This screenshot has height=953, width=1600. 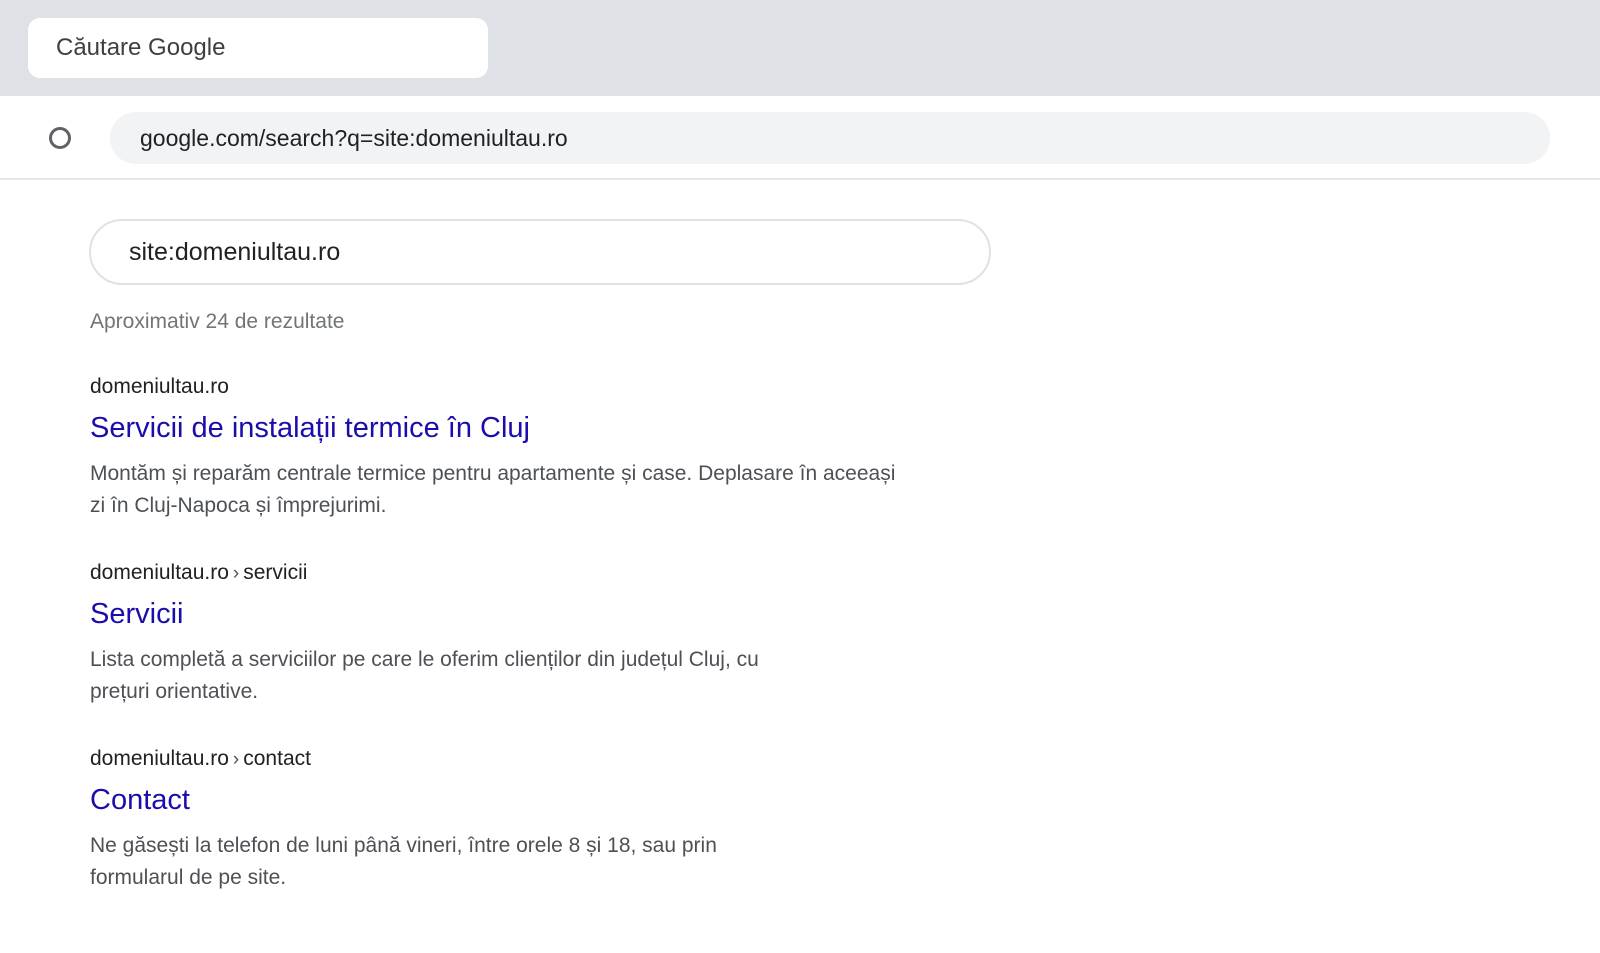 What do you see at coordinates (515, 614) in the screenshot?
I see `result-title-link: Servicii` at bounding box center [515, 614].